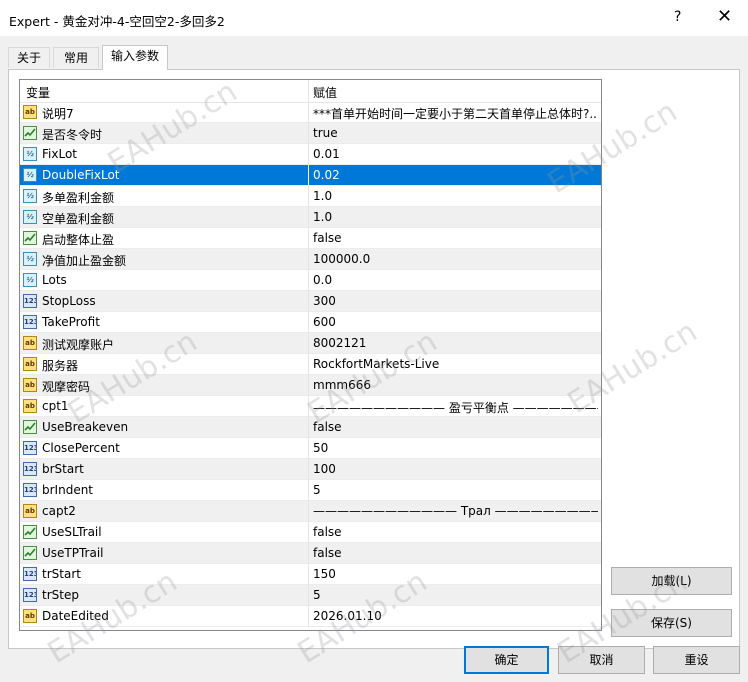 The height and width of the screenshot is (682, 748). I want to click on parameter-name: capt2, so click(59, 511).